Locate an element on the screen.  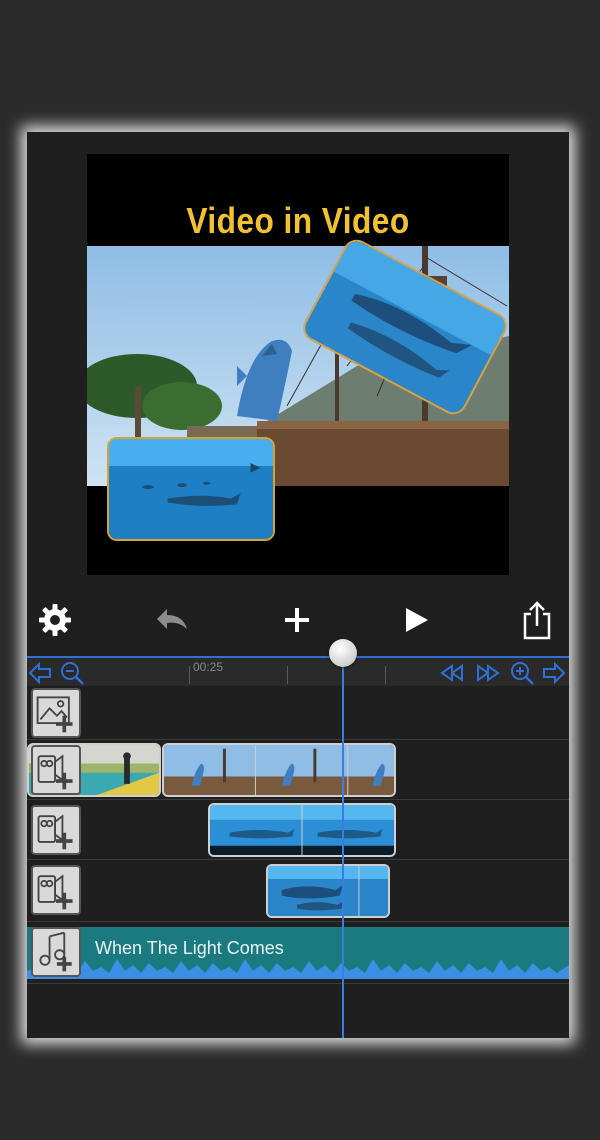
timeline-ruler: 00:25 is located at coordinates (298, 671).